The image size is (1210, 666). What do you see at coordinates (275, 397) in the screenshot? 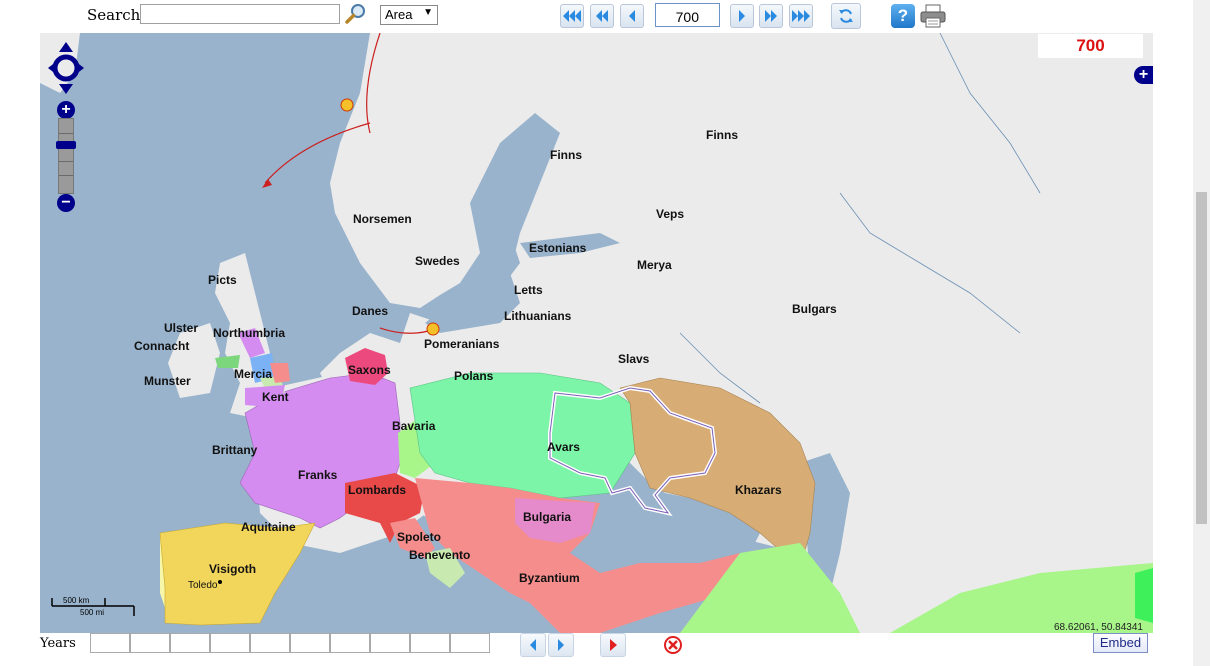
I see `label-kent: Kent` at bounding box center [275, 397].